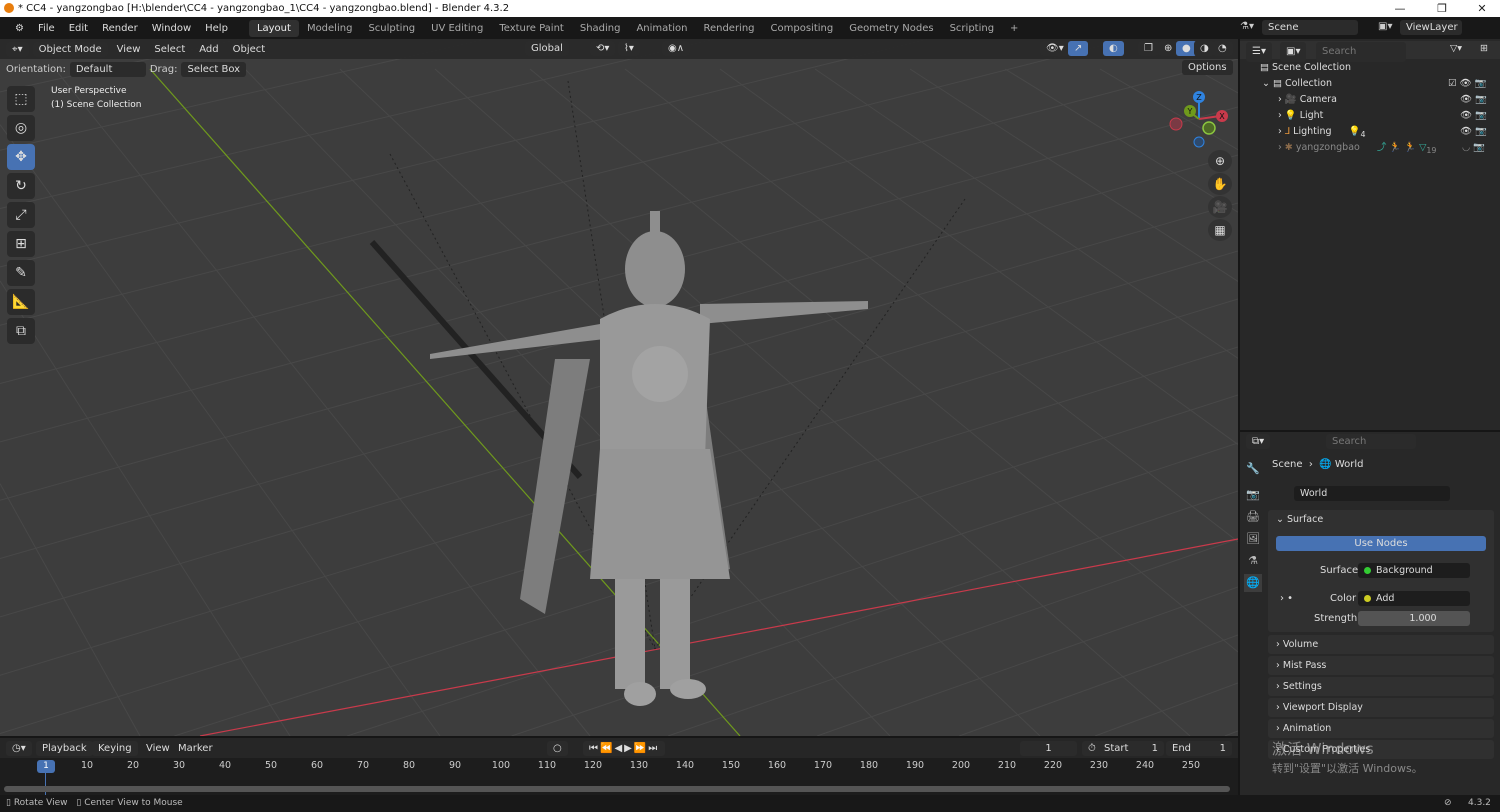 This screenshot has width=1500, height=812. Describe the element at coordinates (1253, 539) in the screenshot. I see `view-layer-tab-icon: 🖼` at that location.